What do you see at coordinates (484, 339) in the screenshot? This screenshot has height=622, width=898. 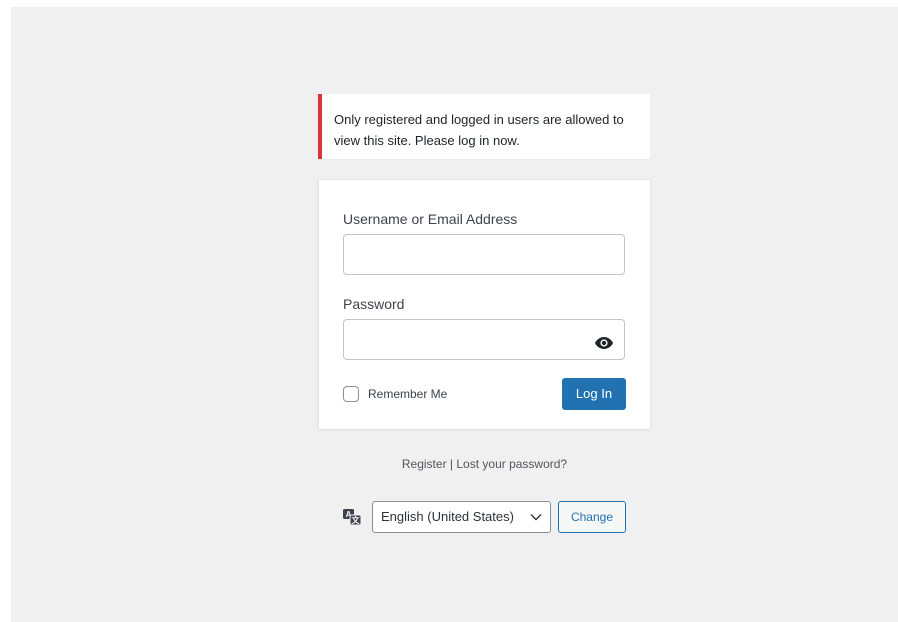 I see `password-input` at bounding box center [484, 339].